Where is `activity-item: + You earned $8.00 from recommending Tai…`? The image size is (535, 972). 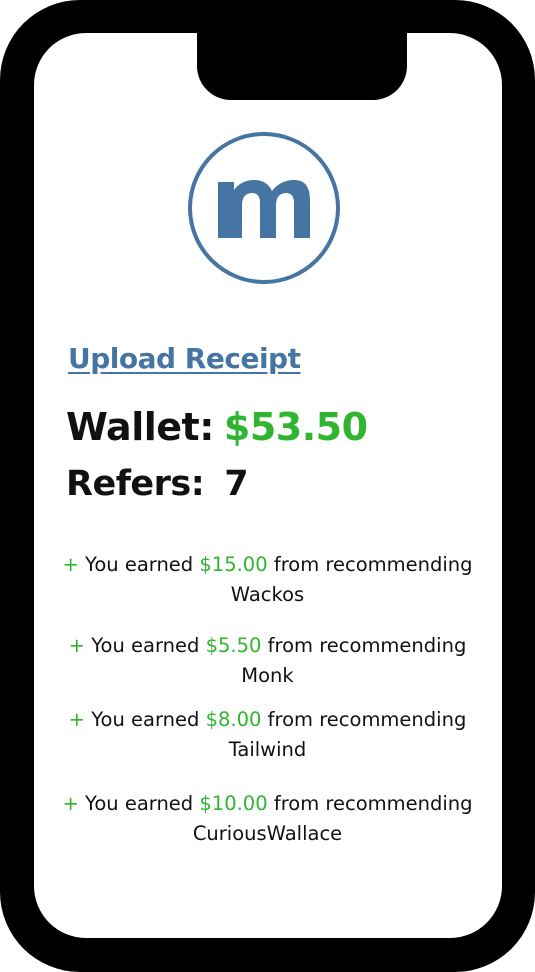
activity-item: + You earned $8.00 from recommending Tai… is located at coordinates (267, 735).